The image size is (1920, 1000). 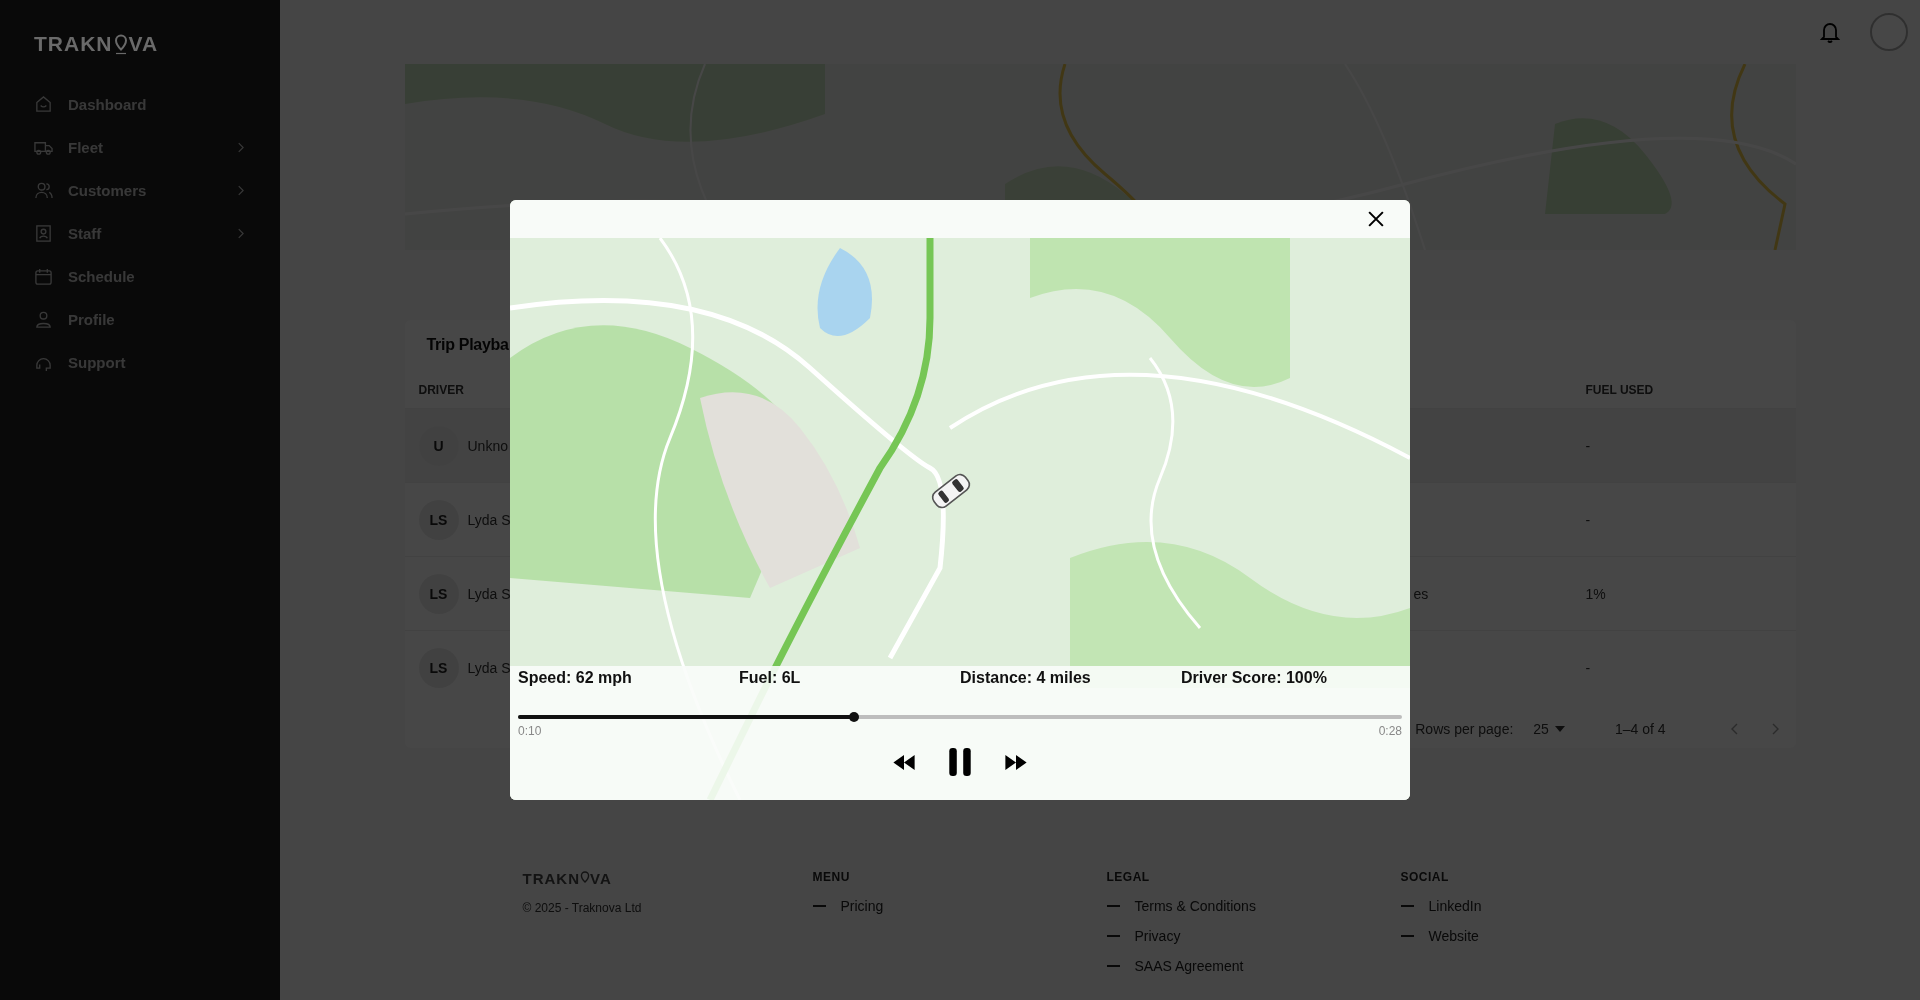 What do you see at coordinates (960, 762) in the screenshot?
I see `pause-icon` at bounding box center [960, 762].